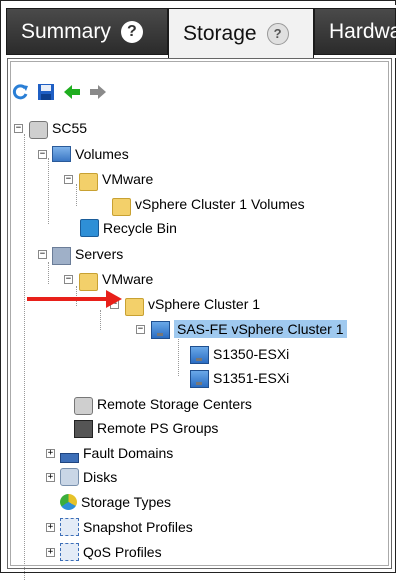 The image size is (396, 580). Describe the element at coordinates (140, 228) in the screenshot. I see `tree-node-label: Recycle Bin` at that location.